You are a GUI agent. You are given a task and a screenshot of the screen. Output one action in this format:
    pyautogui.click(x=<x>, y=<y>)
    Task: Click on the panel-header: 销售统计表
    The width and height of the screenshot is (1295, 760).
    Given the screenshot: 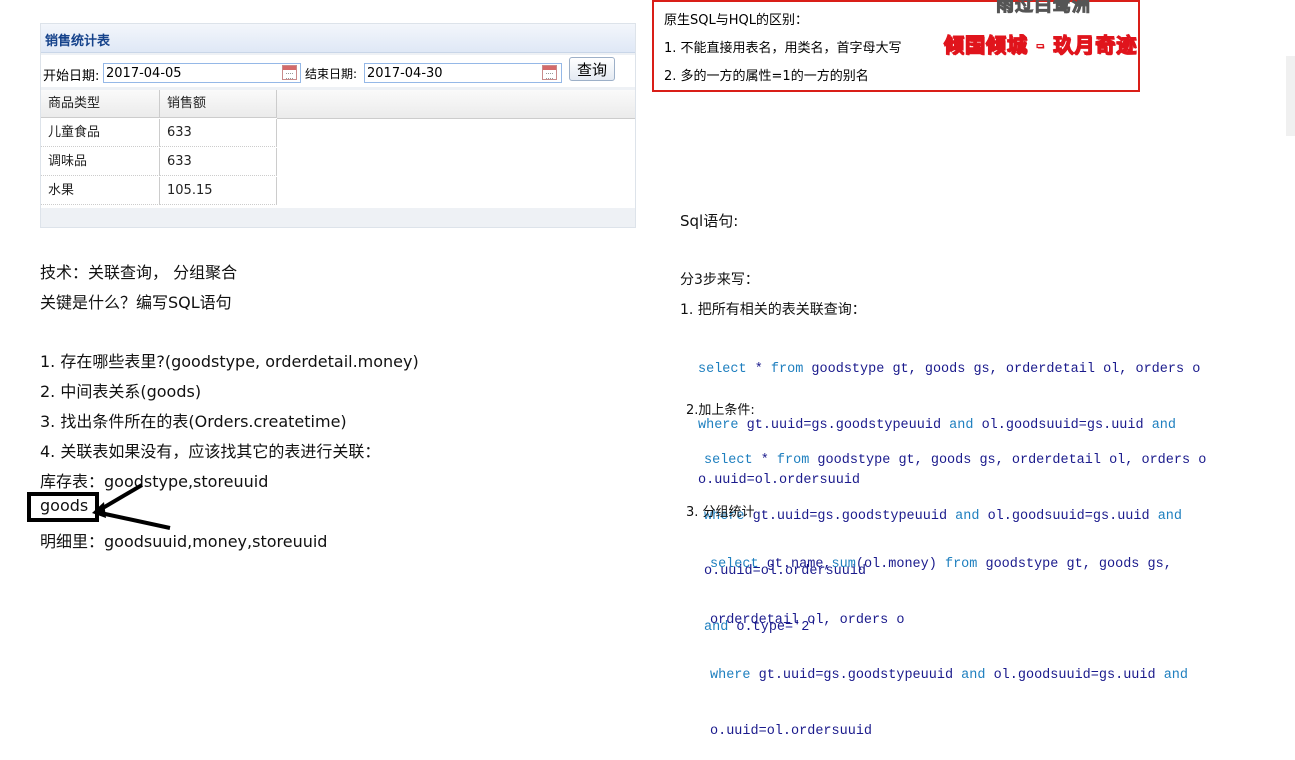 What is the action you would take?
    pyautogui.click(x=338, y=38)
    